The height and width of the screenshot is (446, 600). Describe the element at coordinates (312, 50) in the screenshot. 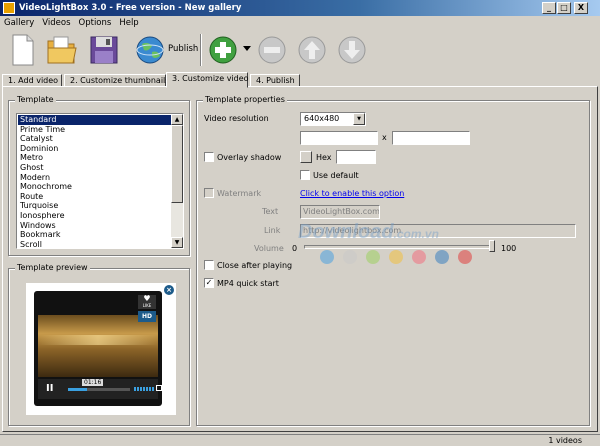

I see `move-up-icon` at that location.